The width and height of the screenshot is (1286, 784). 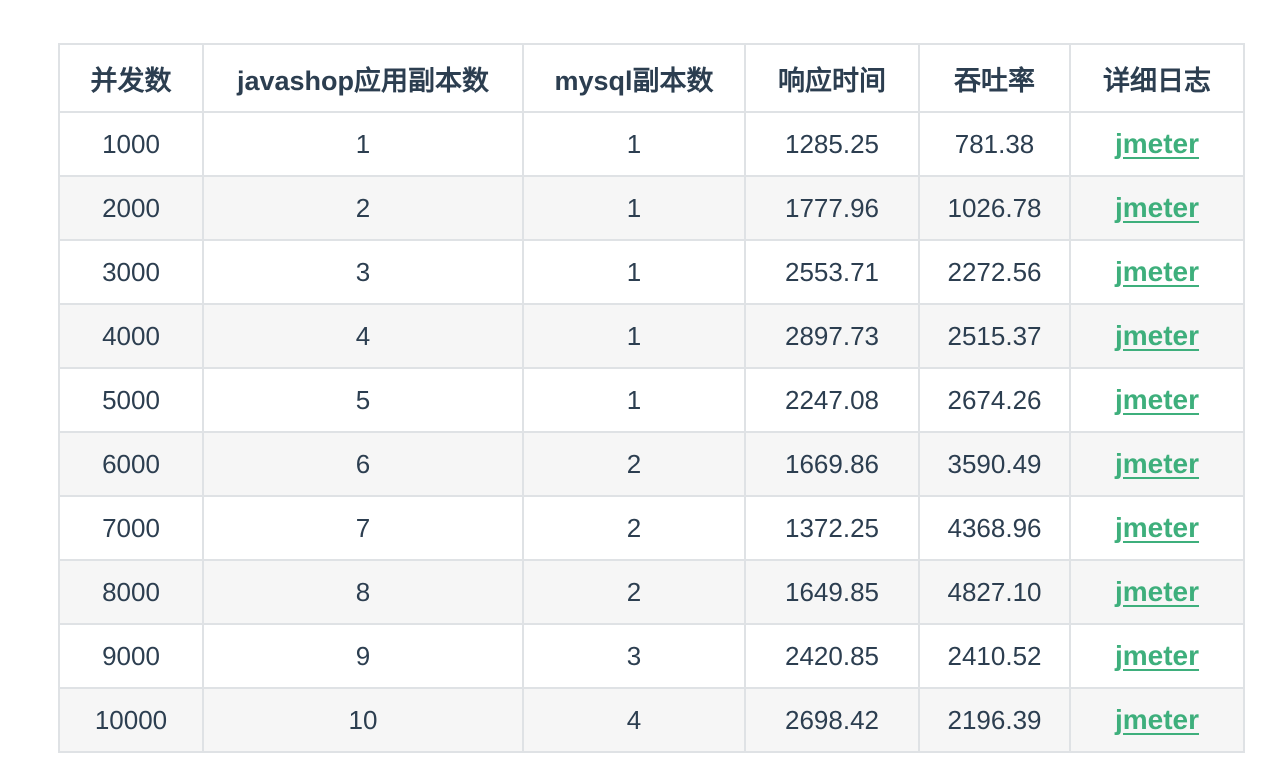 What do you see at coordinates (994, 144) in the screenshot?
I see `cell-throughput: 781.38` at bounding box center [994, 144].